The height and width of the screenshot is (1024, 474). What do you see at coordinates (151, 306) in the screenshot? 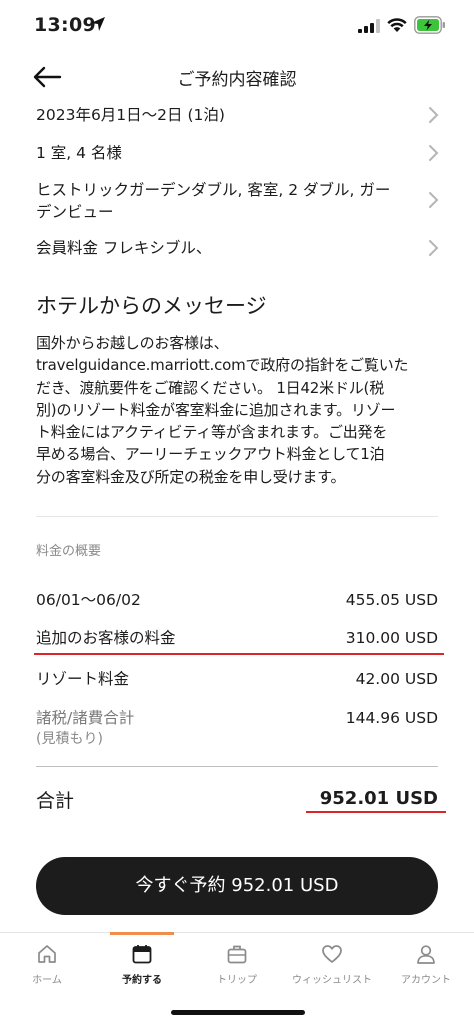
I see `hotel-message-title: ホテルからのメッセージ` at bounding box center [151, 306].